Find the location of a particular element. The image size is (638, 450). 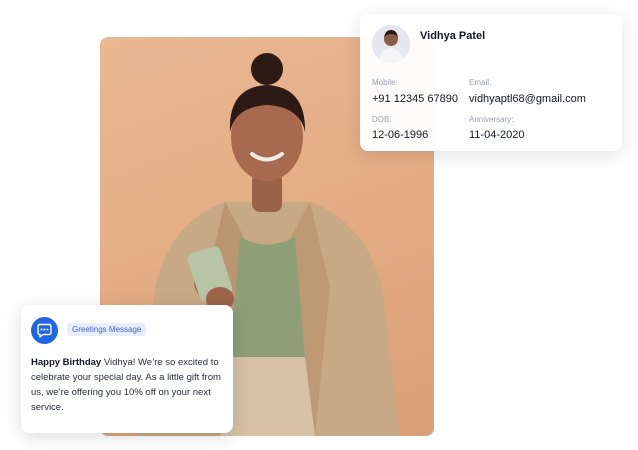

mobile-label: Mobile: is located at coordinates (385, 82).